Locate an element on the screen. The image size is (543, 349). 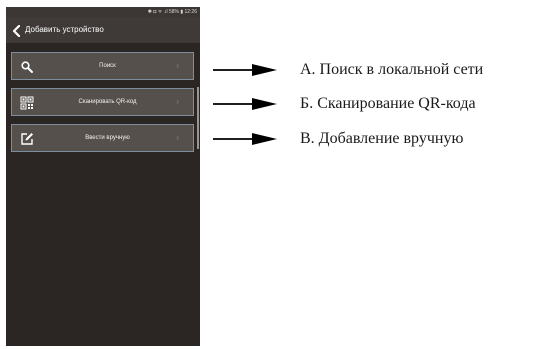
annotation-arrows is located at coordinates (245, 104).